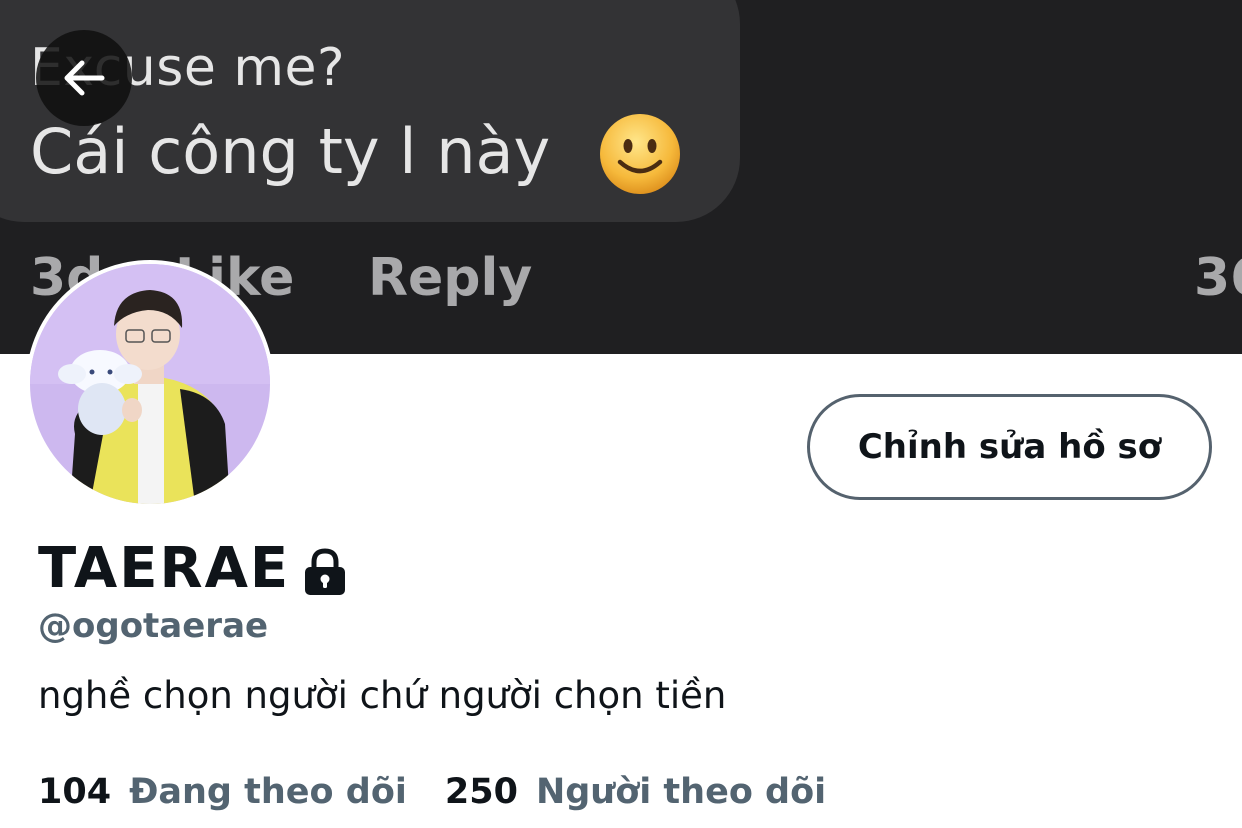  I want to click on avatar, so click(150, 384).